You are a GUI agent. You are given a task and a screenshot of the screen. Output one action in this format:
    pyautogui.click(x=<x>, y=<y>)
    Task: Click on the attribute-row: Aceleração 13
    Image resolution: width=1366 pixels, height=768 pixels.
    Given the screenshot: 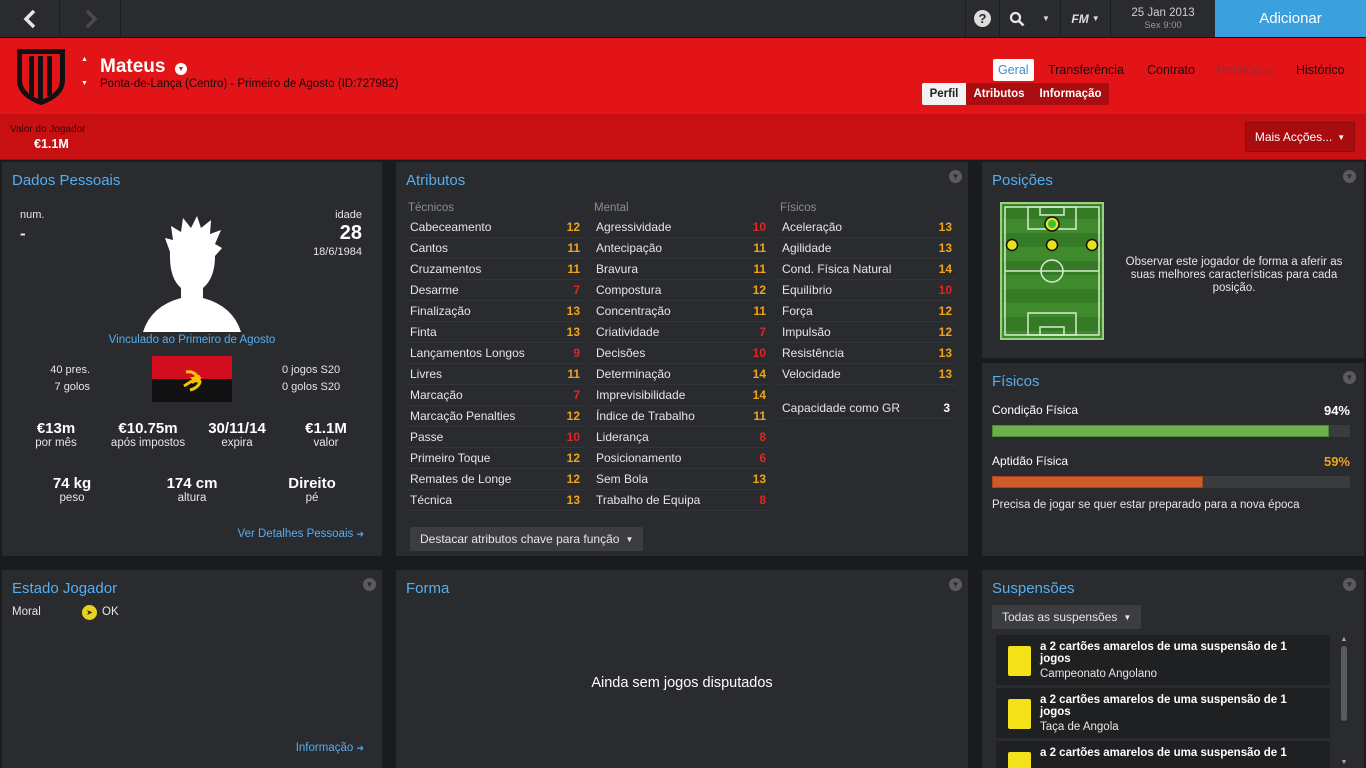 What is the action you would take?
    pyautogui.click(x=867, y=227)
    